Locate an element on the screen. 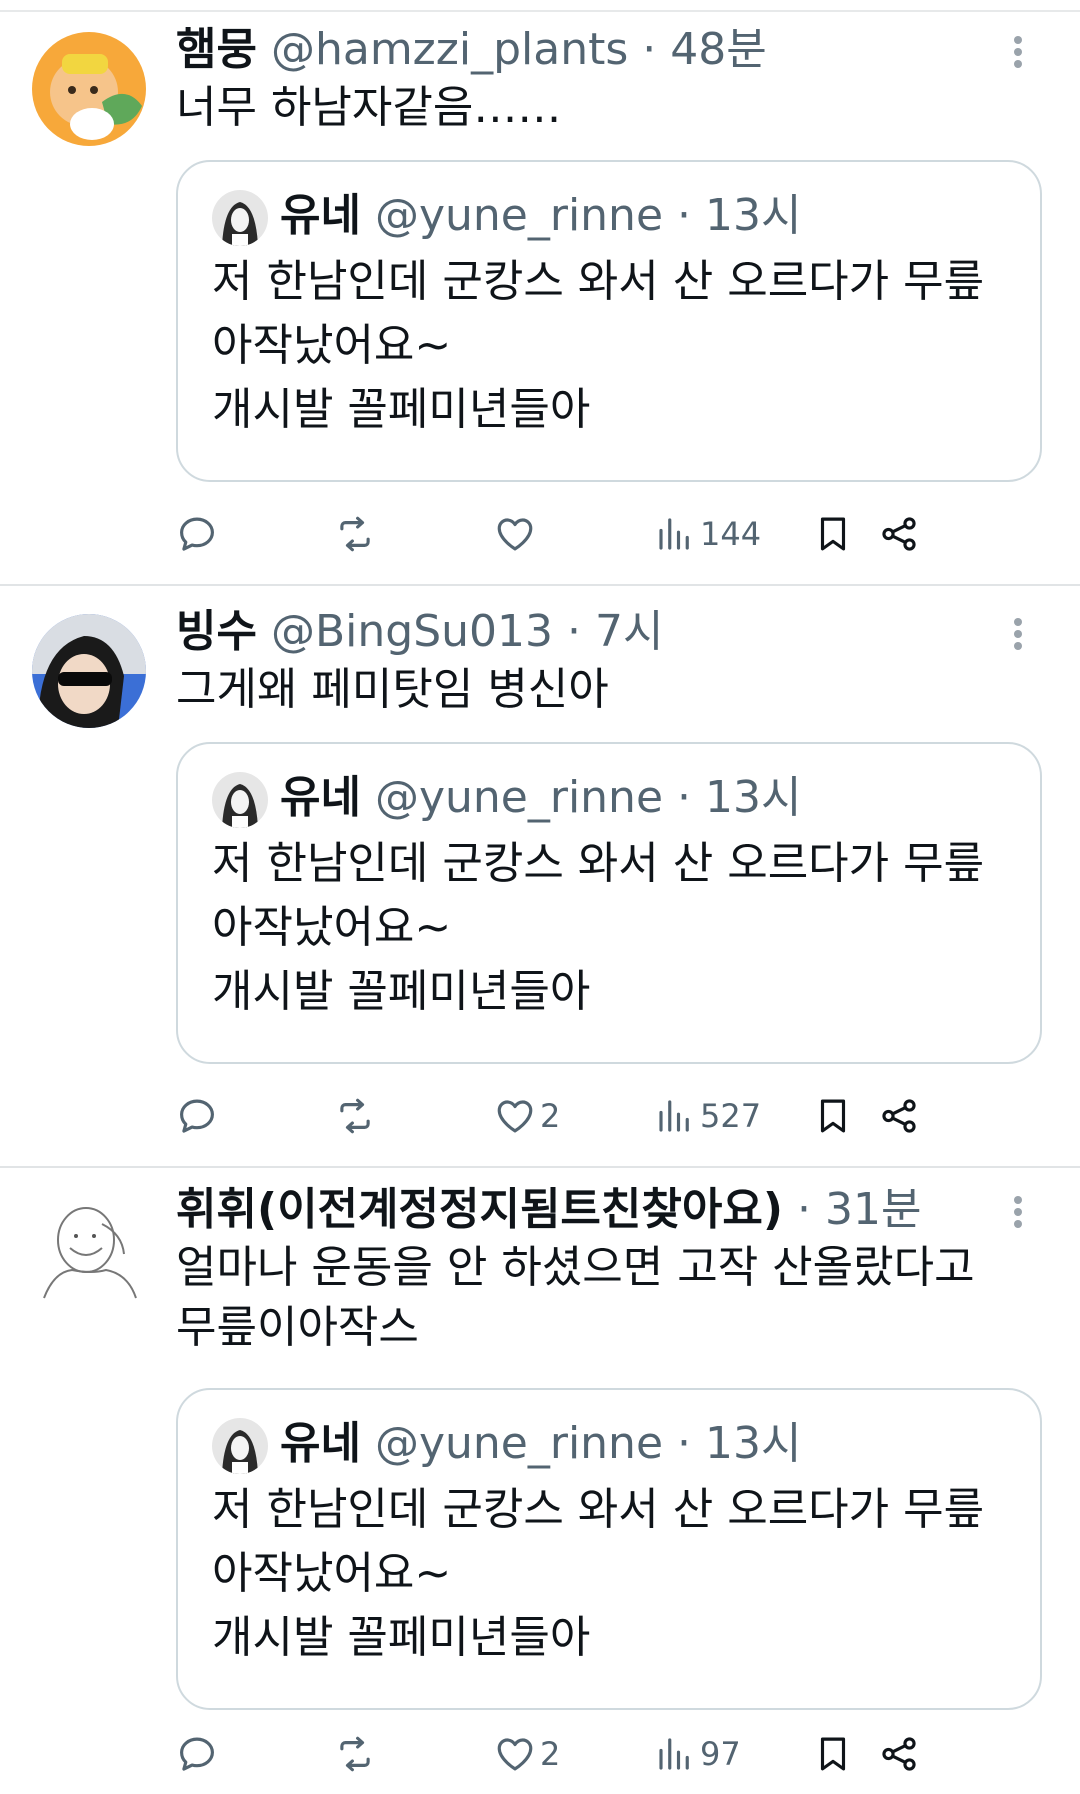  views-count: 97 is located at coordinates (720, 1754).